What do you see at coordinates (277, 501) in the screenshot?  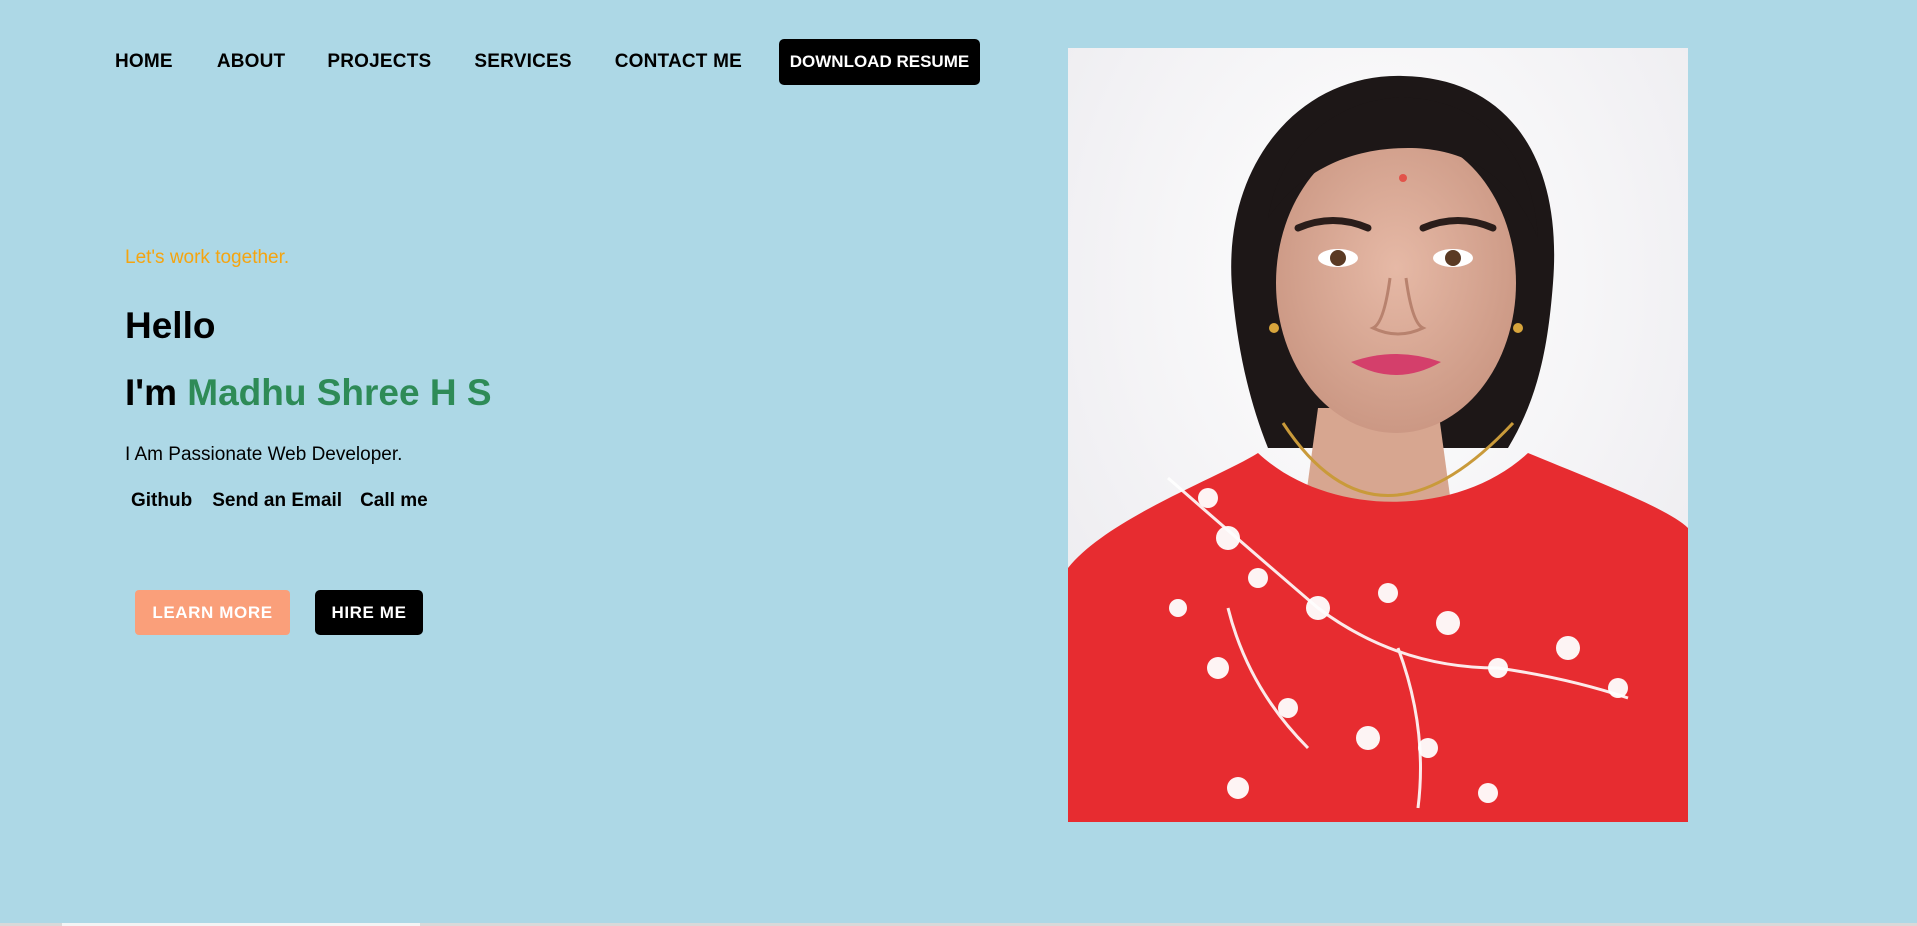 I see `email-link: Send an Email` at bounding box center [277, 501].